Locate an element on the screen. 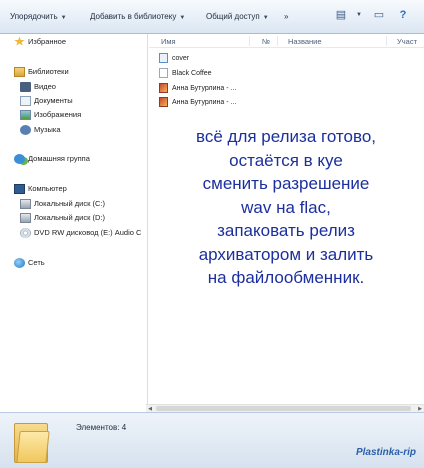 The height and width of the screenshot is (468, 424). more-commands-button: » is located at coordinates (286, 16).